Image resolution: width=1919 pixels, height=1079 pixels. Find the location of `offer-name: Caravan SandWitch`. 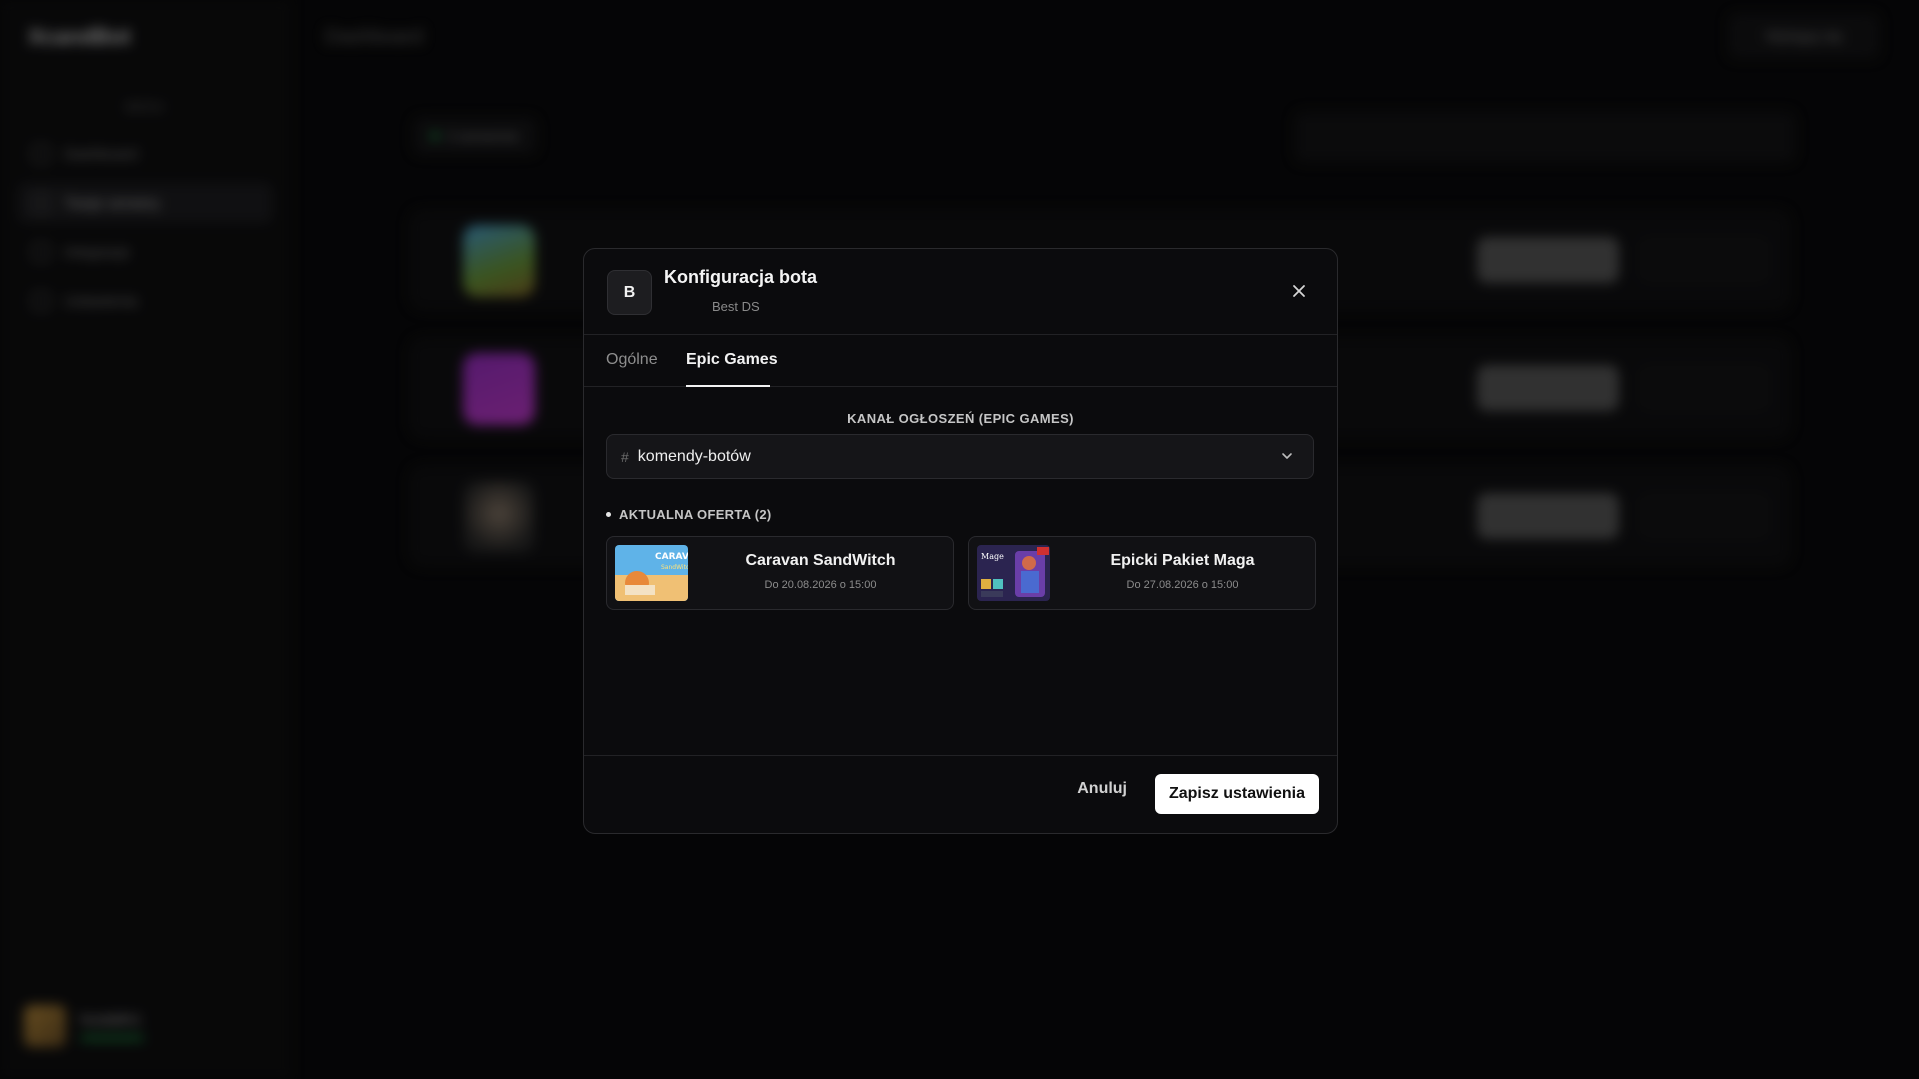

offer-name: Caravan SandWitch is located at coordinates (820, 560).